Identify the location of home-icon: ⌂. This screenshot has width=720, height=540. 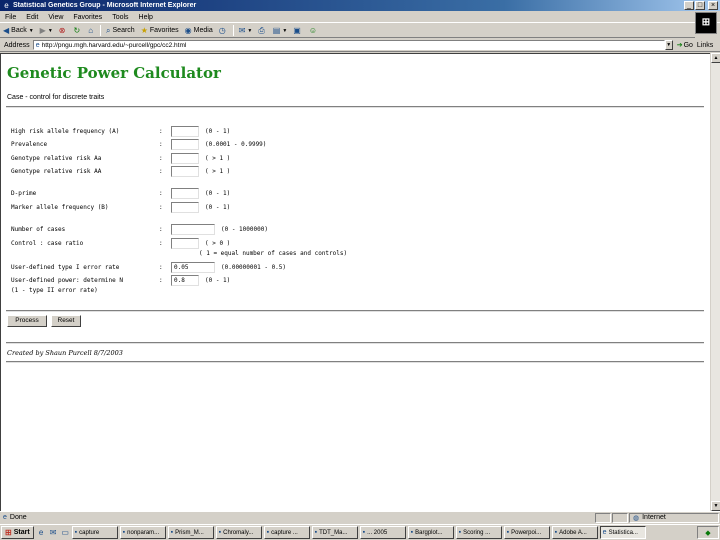
(91, 30).